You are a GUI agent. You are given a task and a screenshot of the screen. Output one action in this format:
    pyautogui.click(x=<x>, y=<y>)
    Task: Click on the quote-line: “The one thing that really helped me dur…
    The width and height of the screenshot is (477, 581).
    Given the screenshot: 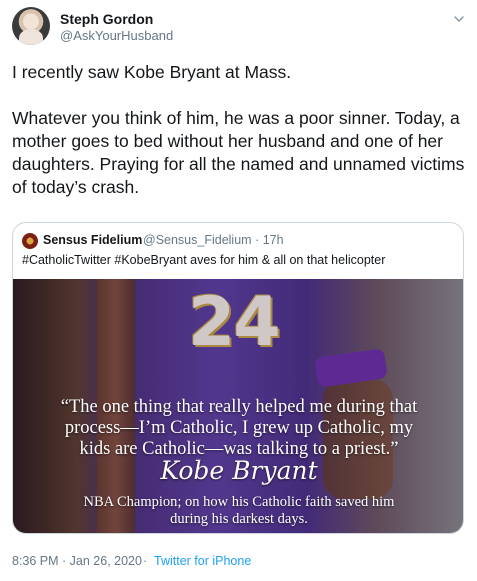 What is the action you would take?
    pyautogui.click(x=239, y=407)
    